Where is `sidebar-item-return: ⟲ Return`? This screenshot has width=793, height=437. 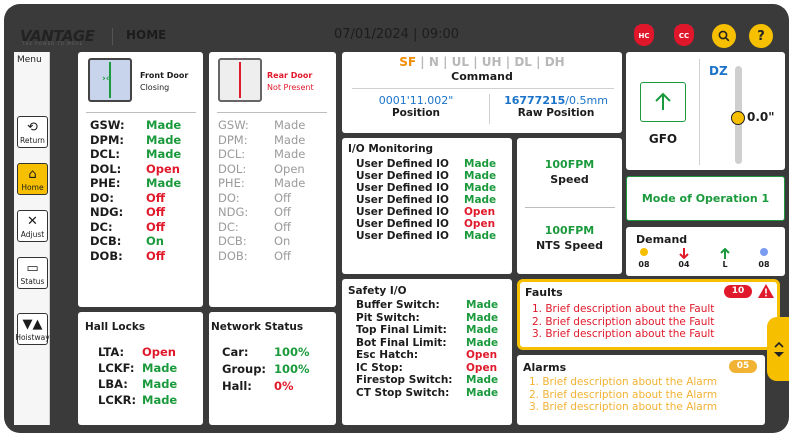 sidebar-item-return: ⟲ Return is located at coordinates (32, 132).